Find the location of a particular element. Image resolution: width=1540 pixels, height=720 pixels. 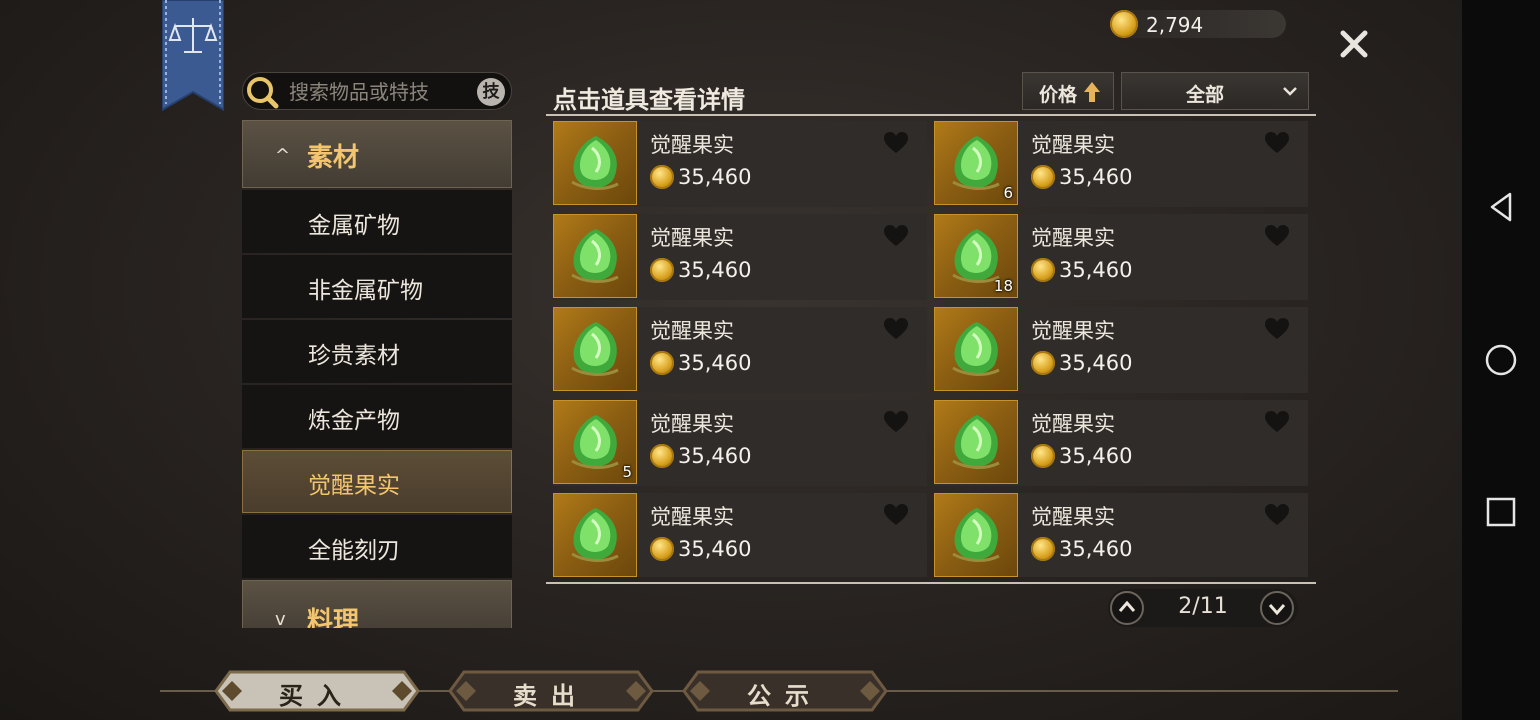

tab-public-label: 公示 is located at coordinates (785, 696).